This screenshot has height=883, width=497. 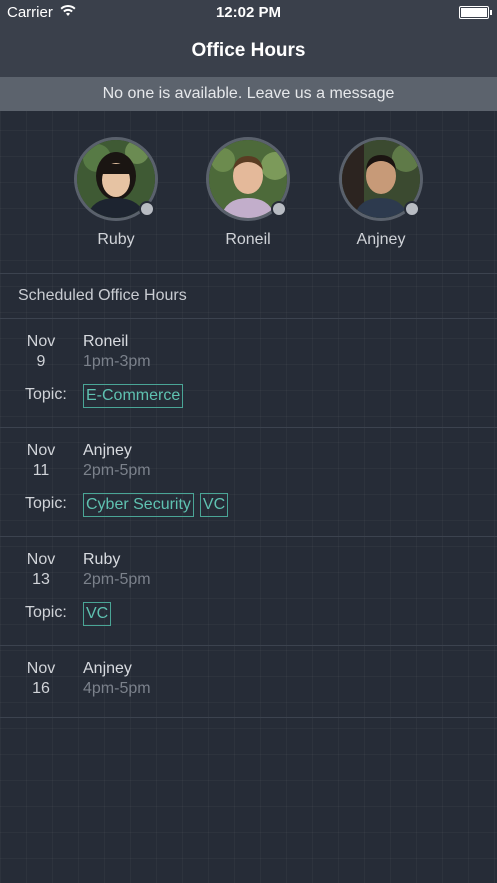 I want to click on topic-tags: E-Commerce, so click(x=133, y=396).